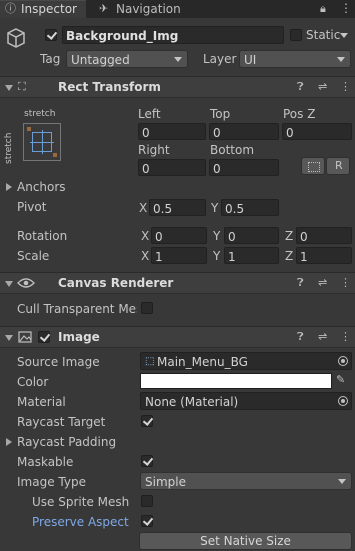 Image resolution: width=355 pixels, height=551 pixels. Describe the element at coordinates (173, 35) in the screenshot. I see `object-name-field: Background_Img` at that location.